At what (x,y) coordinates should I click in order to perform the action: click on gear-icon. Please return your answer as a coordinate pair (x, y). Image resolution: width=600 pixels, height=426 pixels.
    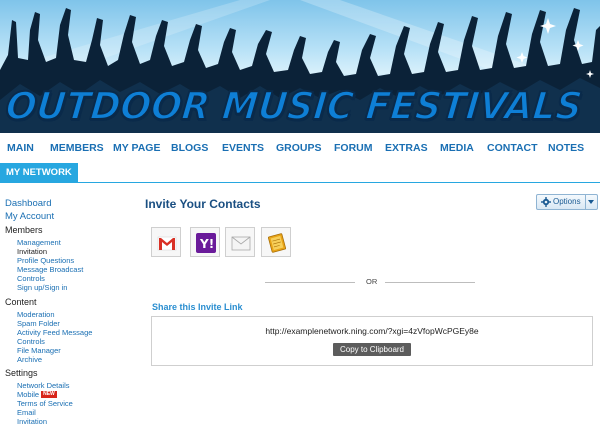
    Looking at the image, I should click on (546, 202).